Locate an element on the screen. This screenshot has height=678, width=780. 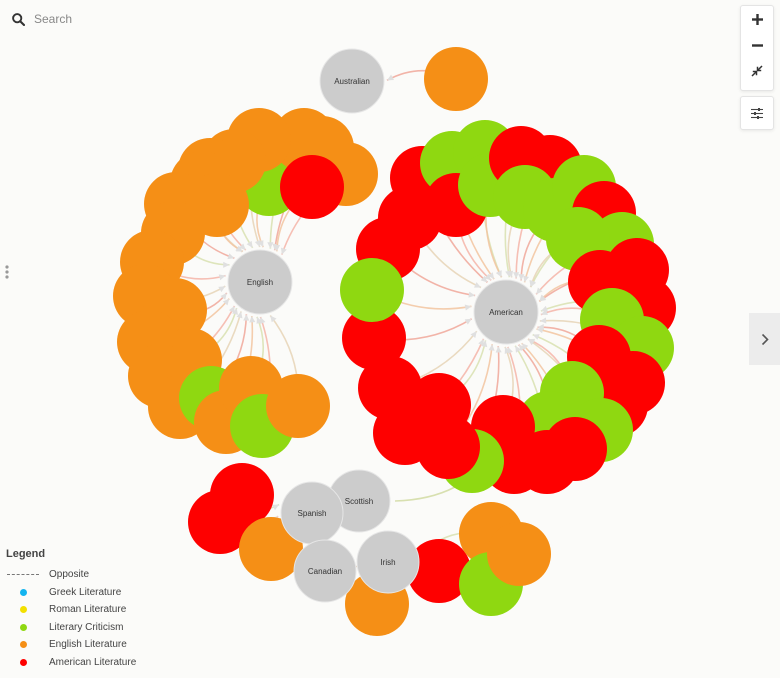
expand-panel-button is located at coordinates (764, 339).